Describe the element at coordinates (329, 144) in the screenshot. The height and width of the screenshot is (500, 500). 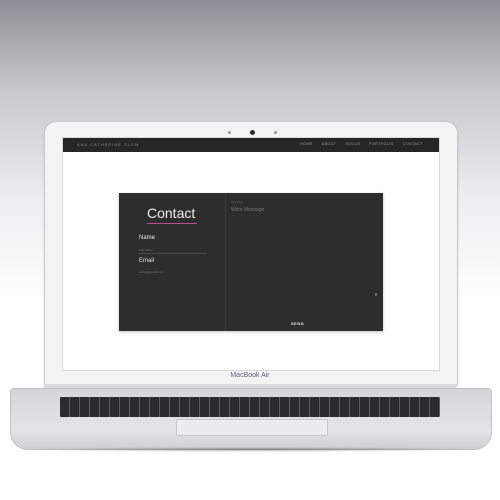
I see `nav-link-about: ABOUT` at that location.